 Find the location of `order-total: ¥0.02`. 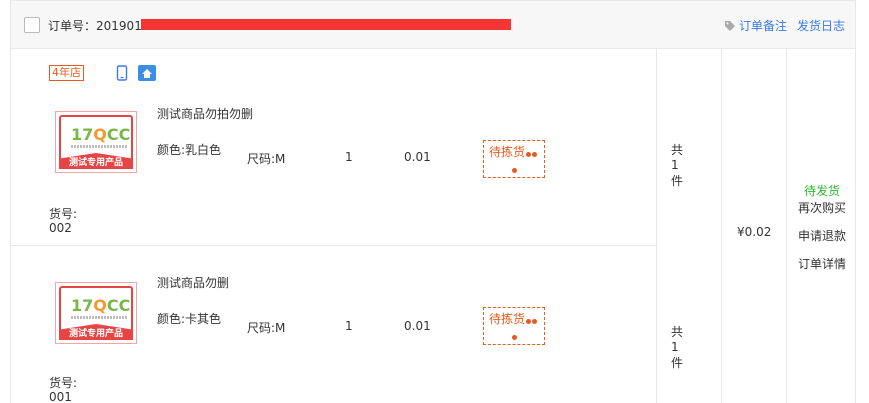

order-total: ¥0.02 is located at coordinates (754, 232).